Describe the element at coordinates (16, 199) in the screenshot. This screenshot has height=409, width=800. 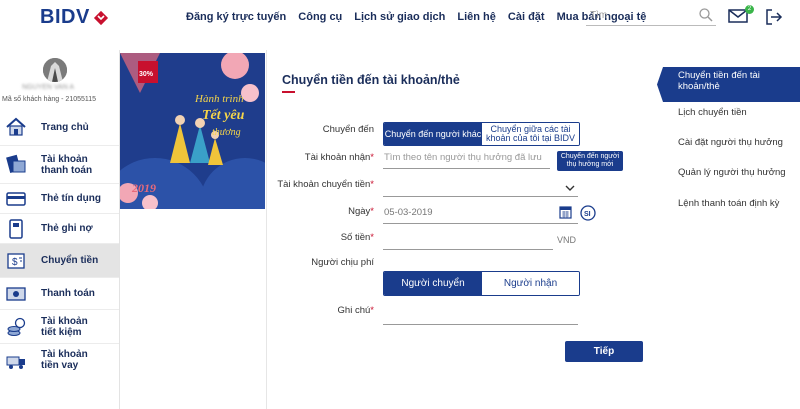
I see `credit-card-icon` at that location.